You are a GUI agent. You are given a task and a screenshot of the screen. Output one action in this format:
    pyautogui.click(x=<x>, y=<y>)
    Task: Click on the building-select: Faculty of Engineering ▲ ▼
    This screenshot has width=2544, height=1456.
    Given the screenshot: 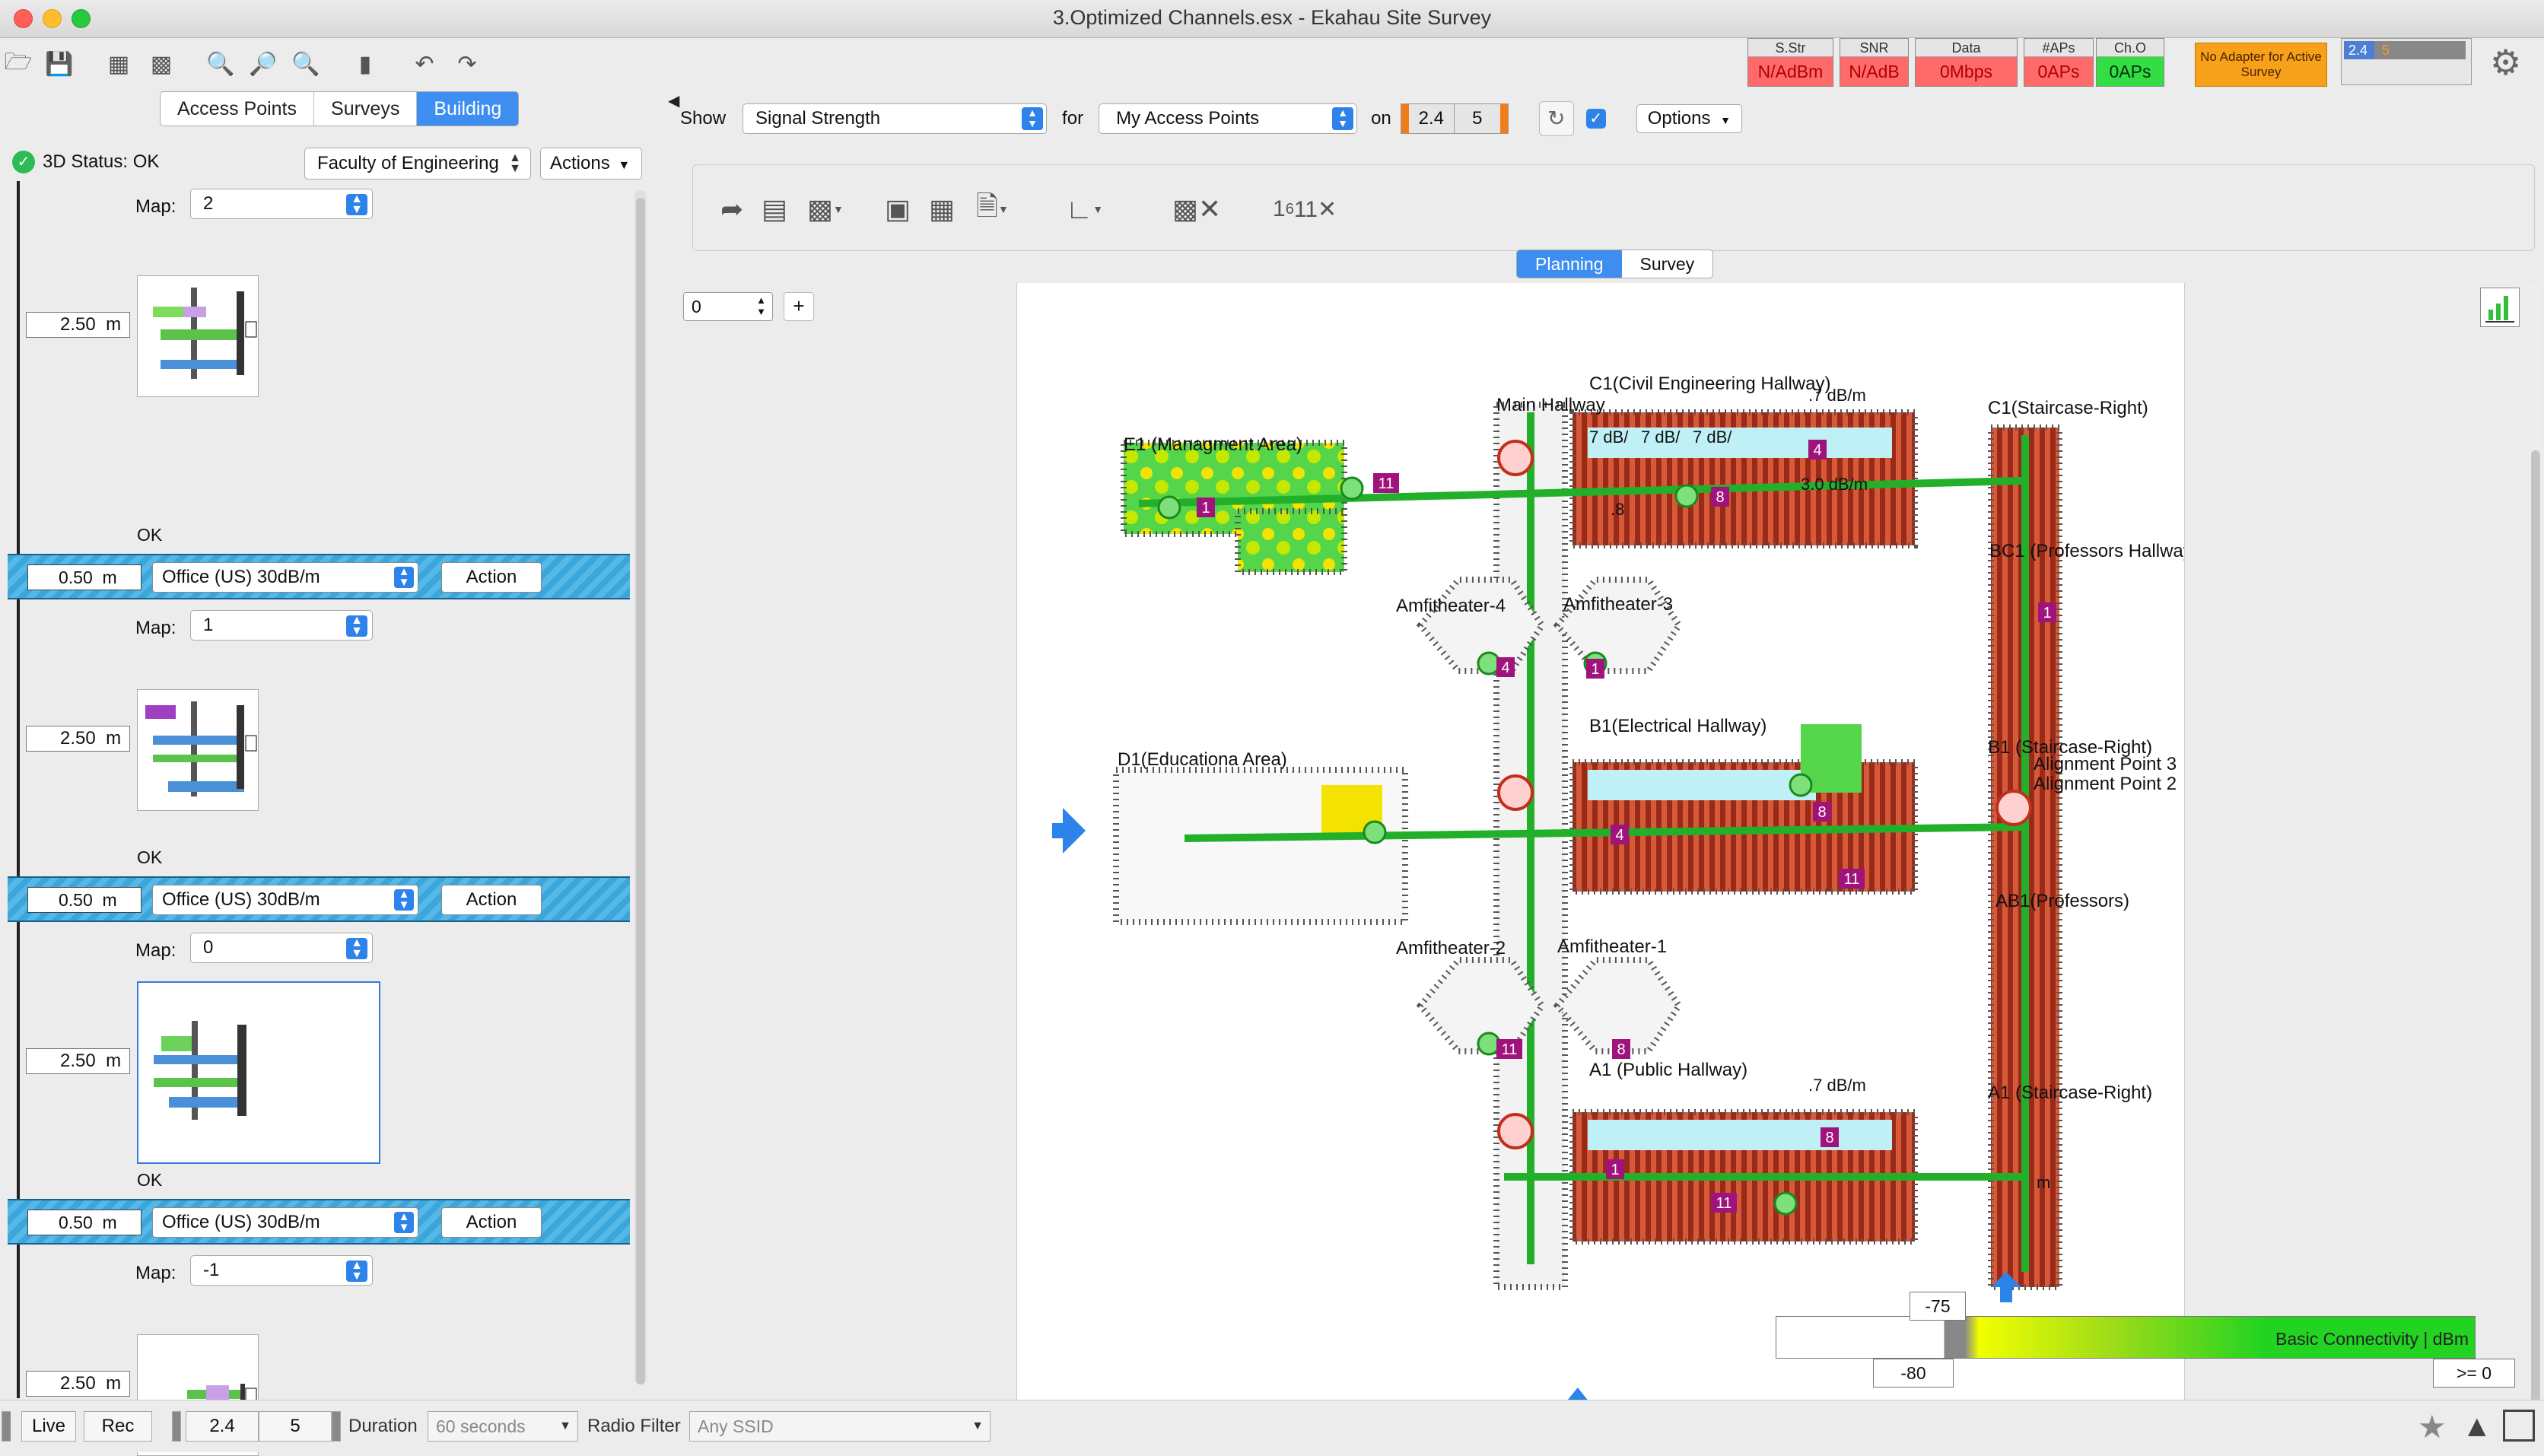 What is the action you would take?
    pyautogui.click(x=417, y=164)
    